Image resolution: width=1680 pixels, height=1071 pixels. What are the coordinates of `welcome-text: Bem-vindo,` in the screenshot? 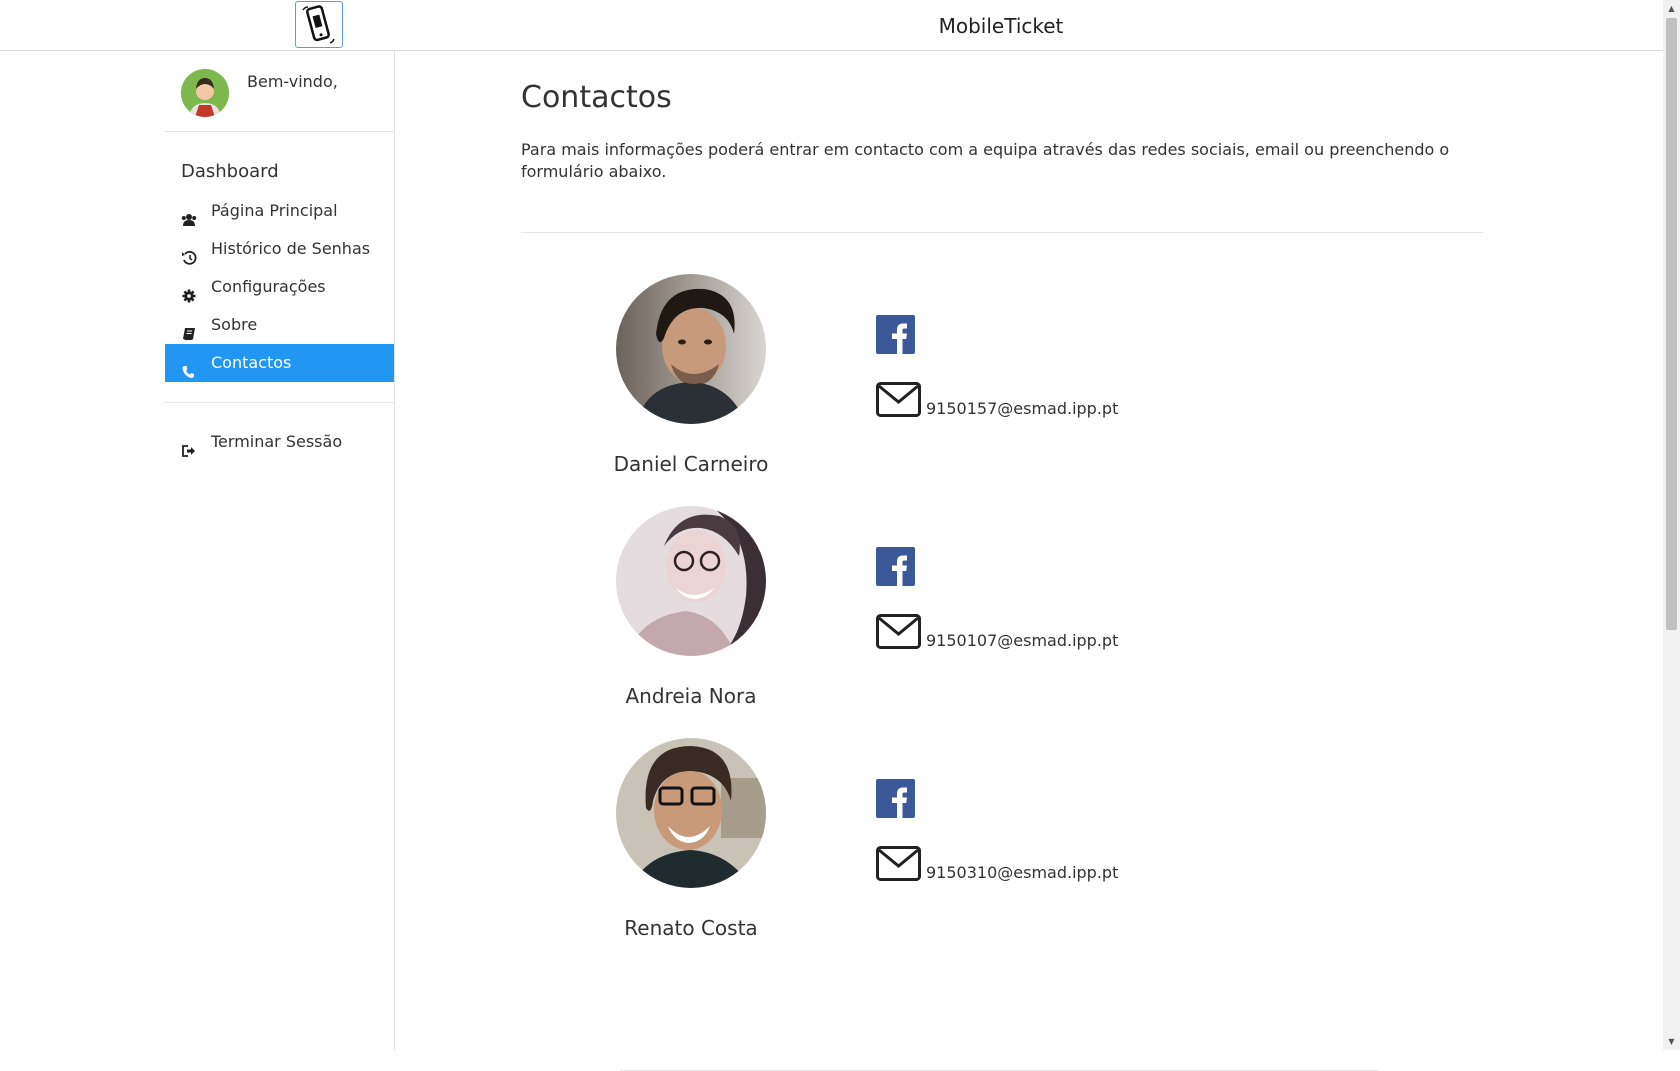 It's located at (292, 81).